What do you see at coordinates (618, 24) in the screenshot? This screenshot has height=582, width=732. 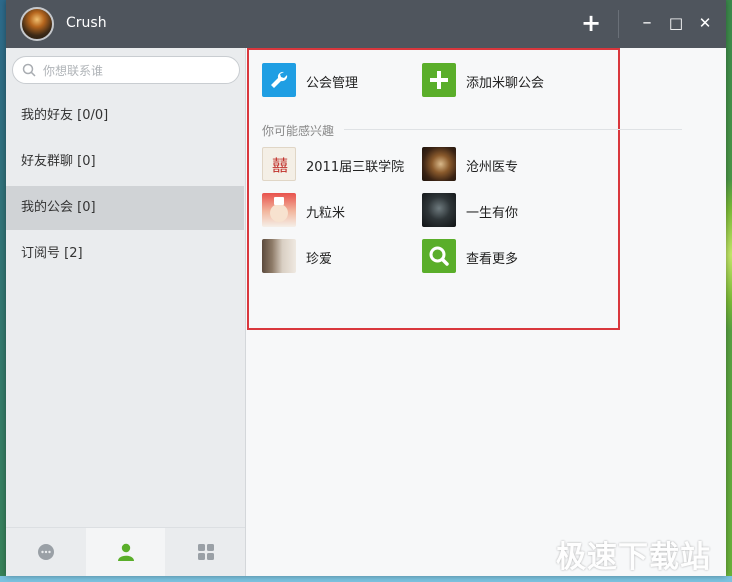 I see `title-divider` at bounding box center [618, 24].